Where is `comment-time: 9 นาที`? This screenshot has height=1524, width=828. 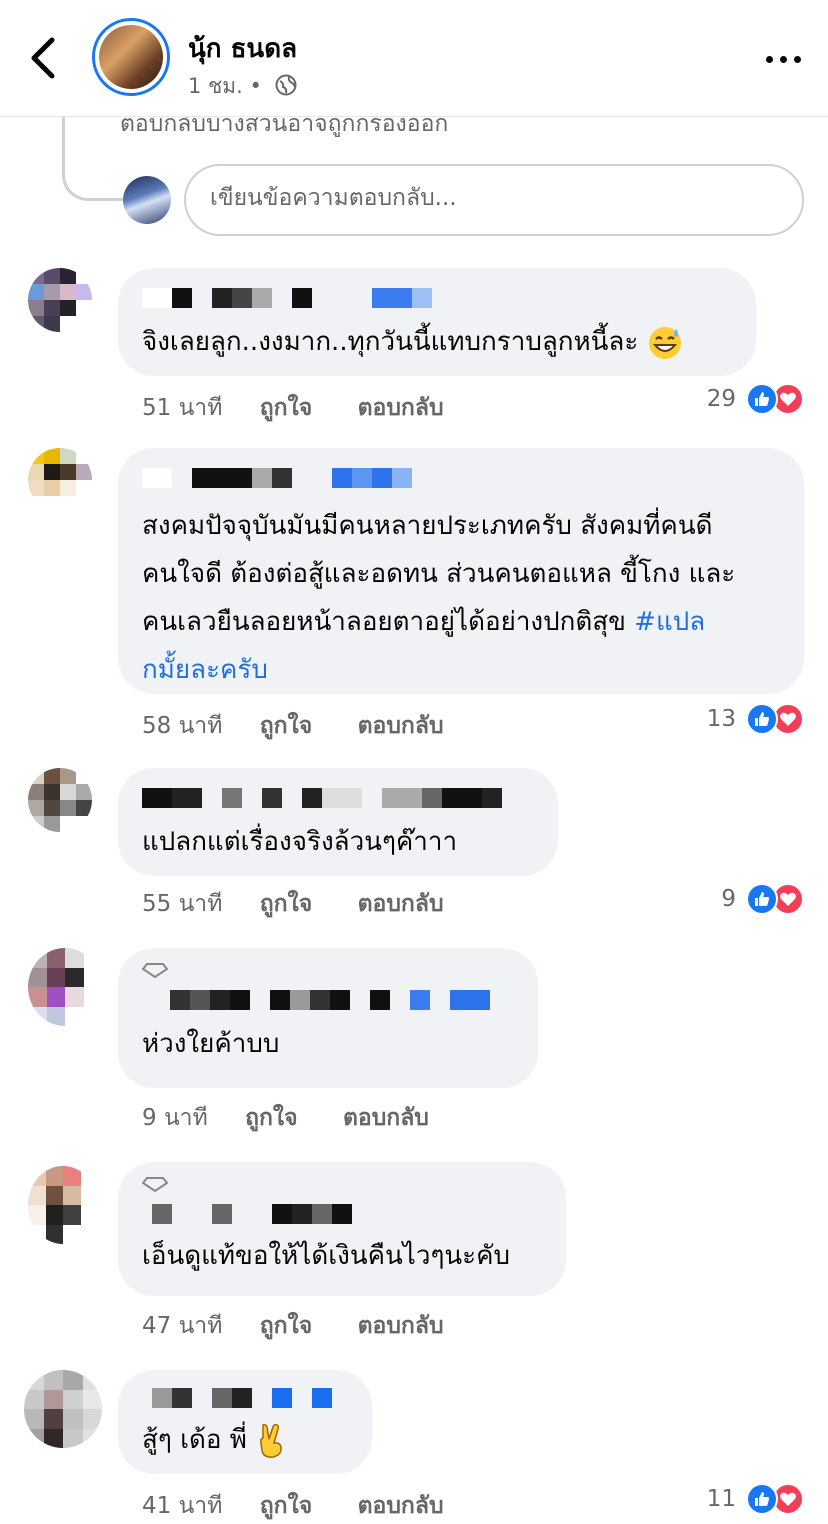
comment-time: 9 นาที is located at coordinates (175, 1118).